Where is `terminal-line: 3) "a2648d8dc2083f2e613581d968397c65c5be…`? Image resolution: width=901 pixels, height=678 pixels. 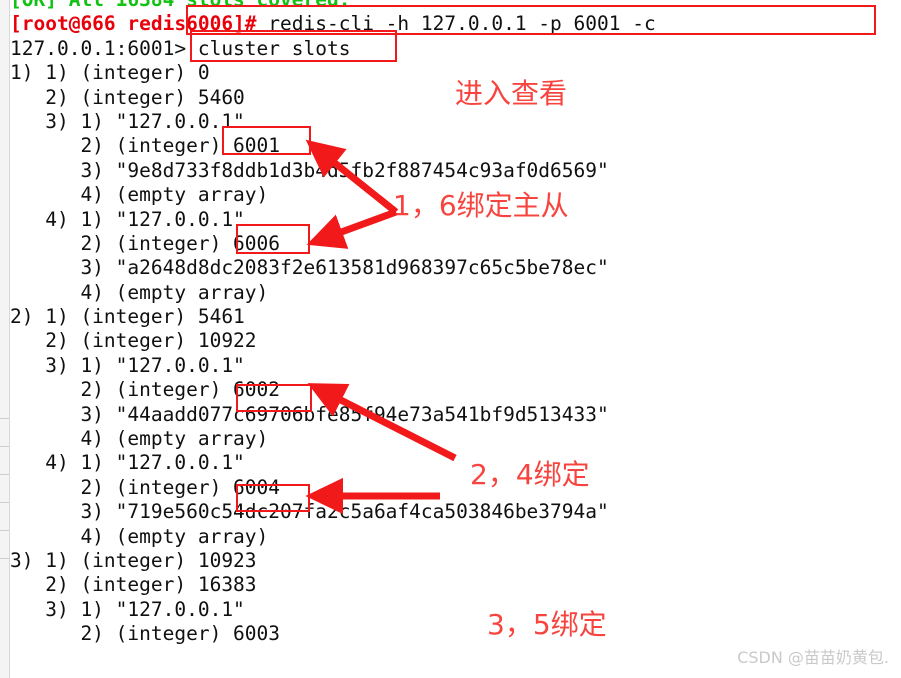 terminal-line: 3) "a2648d8dc2083f2e613581d968397c65c5be… is located at coordinates (309, 268).